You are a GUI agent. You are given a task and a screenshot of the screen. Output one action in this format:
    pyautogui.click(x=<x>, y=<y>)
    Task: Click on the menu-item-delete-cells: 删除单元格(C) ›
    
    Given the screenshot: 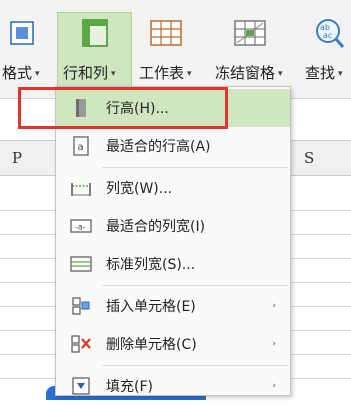 What is the action you would take?
    pyautogui.click(x=173, y=344)
    